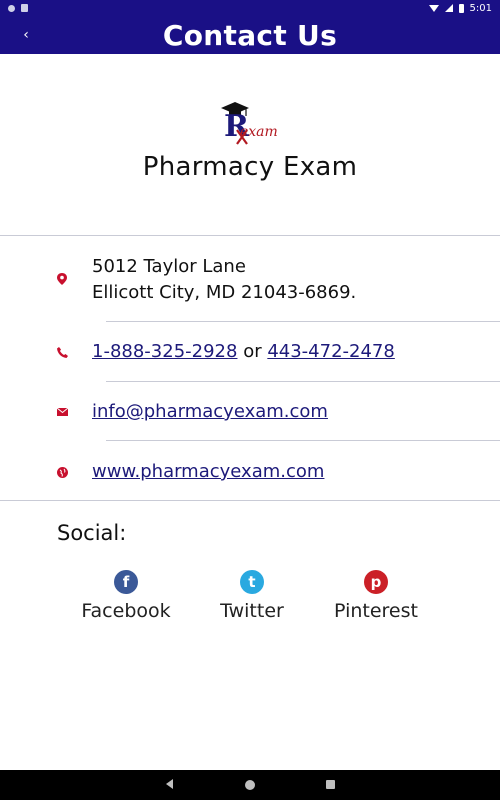 Image resolution: width=500 pixels, height=800 pixels. Describe the element at coordinates (169, 266) in the screenshot. I see `address-line-1: 5012 Taylor Lane` at that location.